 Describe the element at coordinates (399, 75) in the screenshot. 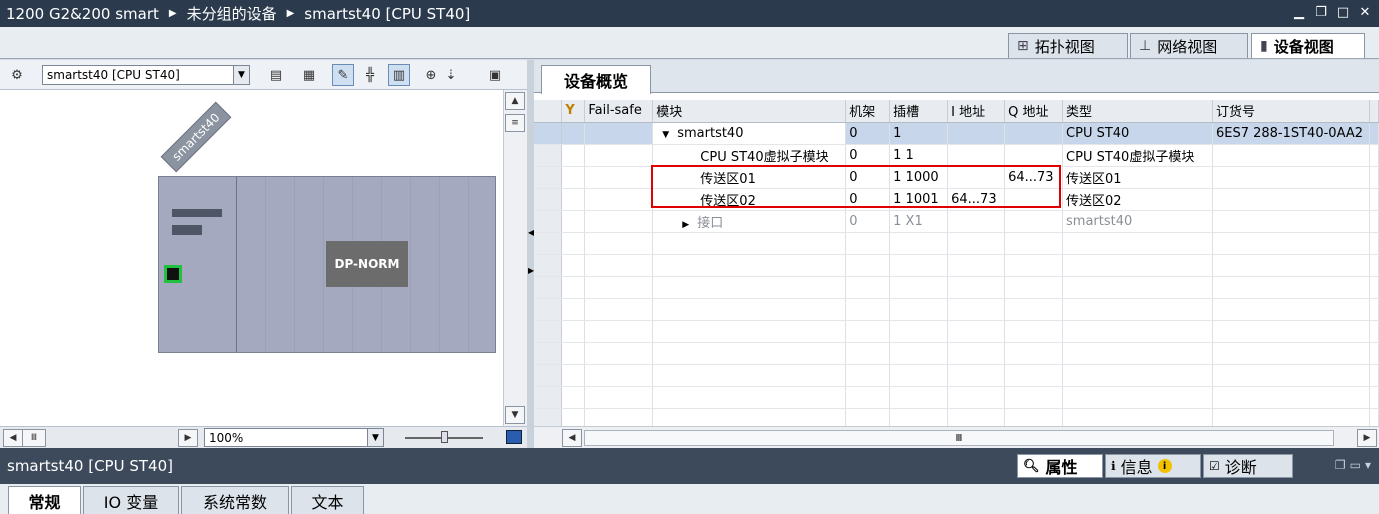

I see `table-view-icon: ▥` at that location.